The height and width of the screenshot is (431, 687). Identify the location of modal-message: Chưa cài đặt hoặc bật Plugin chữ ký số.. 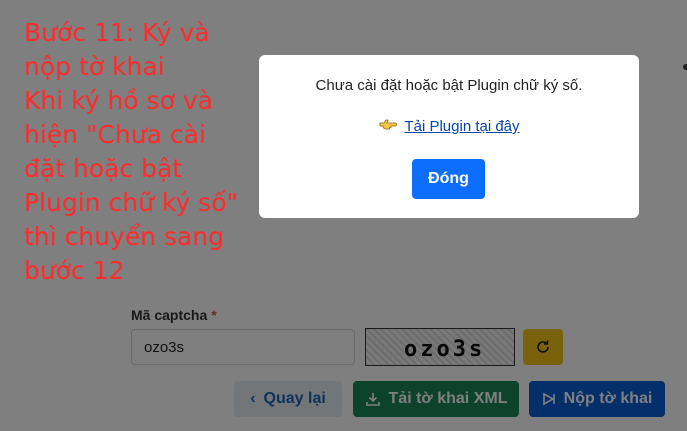
(449, 85).